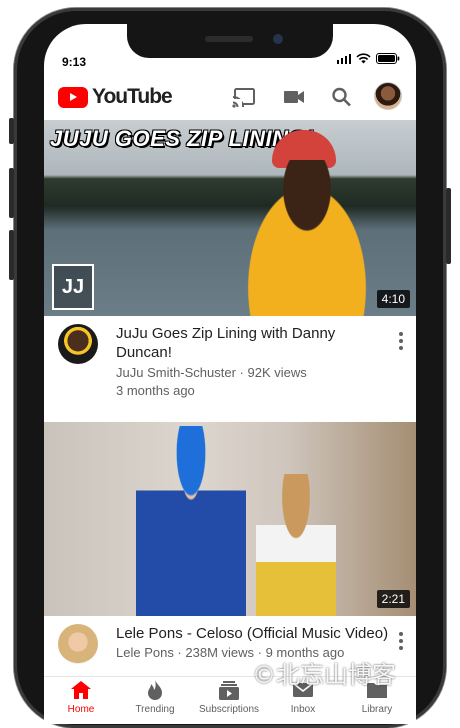 The image size is (460, 728). I want to click on notch, so click(230, 41).